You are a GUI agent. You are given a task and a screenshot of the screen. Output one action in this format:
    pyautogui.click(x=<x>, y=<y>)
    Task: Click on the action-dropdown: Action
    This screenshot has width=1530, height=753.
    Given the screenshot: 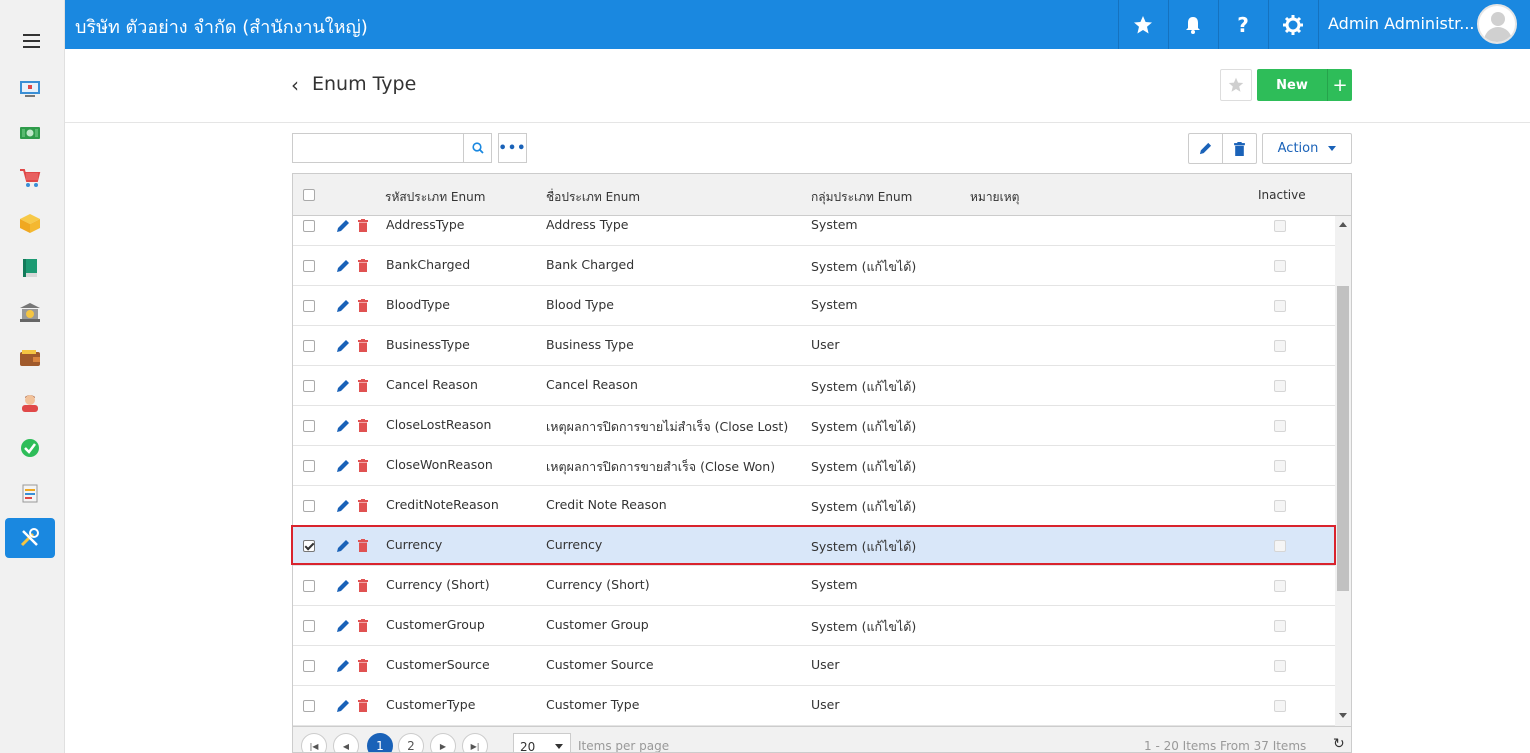 What is the action you would take?
    pyautogui.click(x=1307, y=148)
    